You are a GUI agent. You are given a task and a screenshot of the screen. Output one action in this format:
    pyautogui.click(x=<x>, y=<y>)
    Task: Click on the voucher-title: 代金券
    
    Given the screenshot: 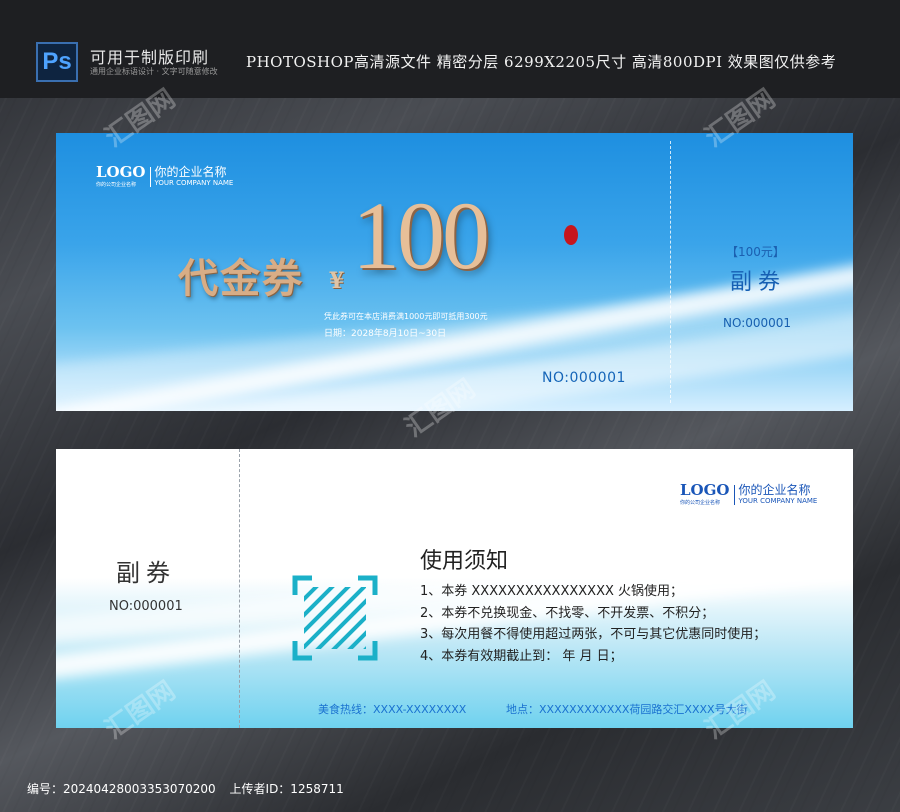 What is the action you would take?
    pyautogui.click(x=241, y=278)
    